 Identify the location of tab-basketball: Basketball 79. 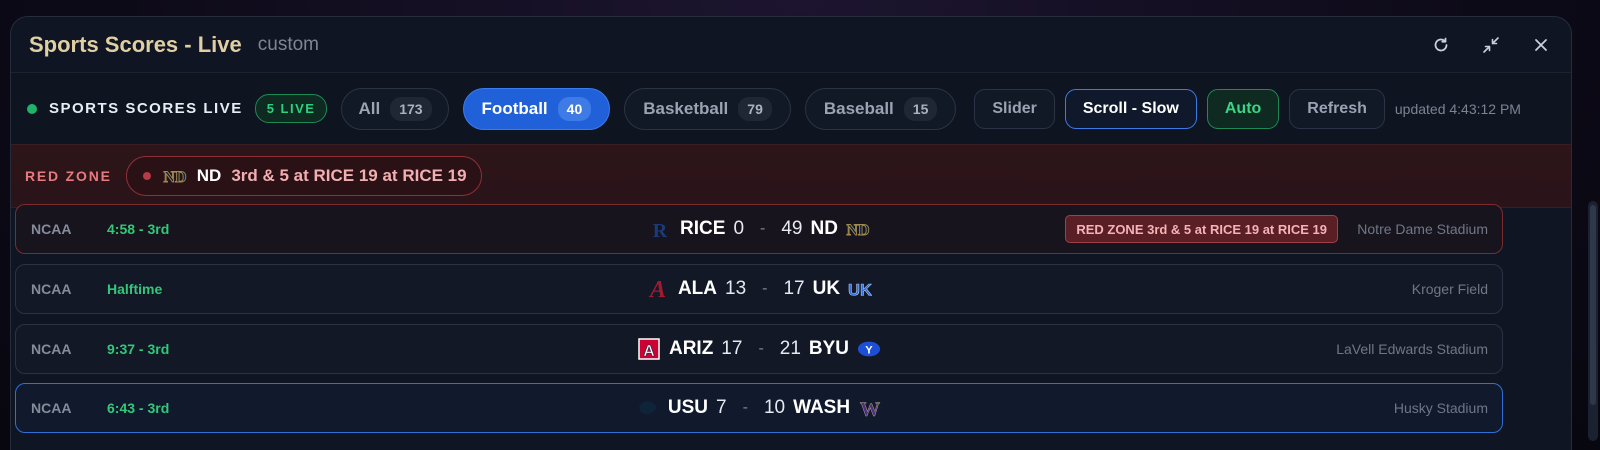
(707, 108).